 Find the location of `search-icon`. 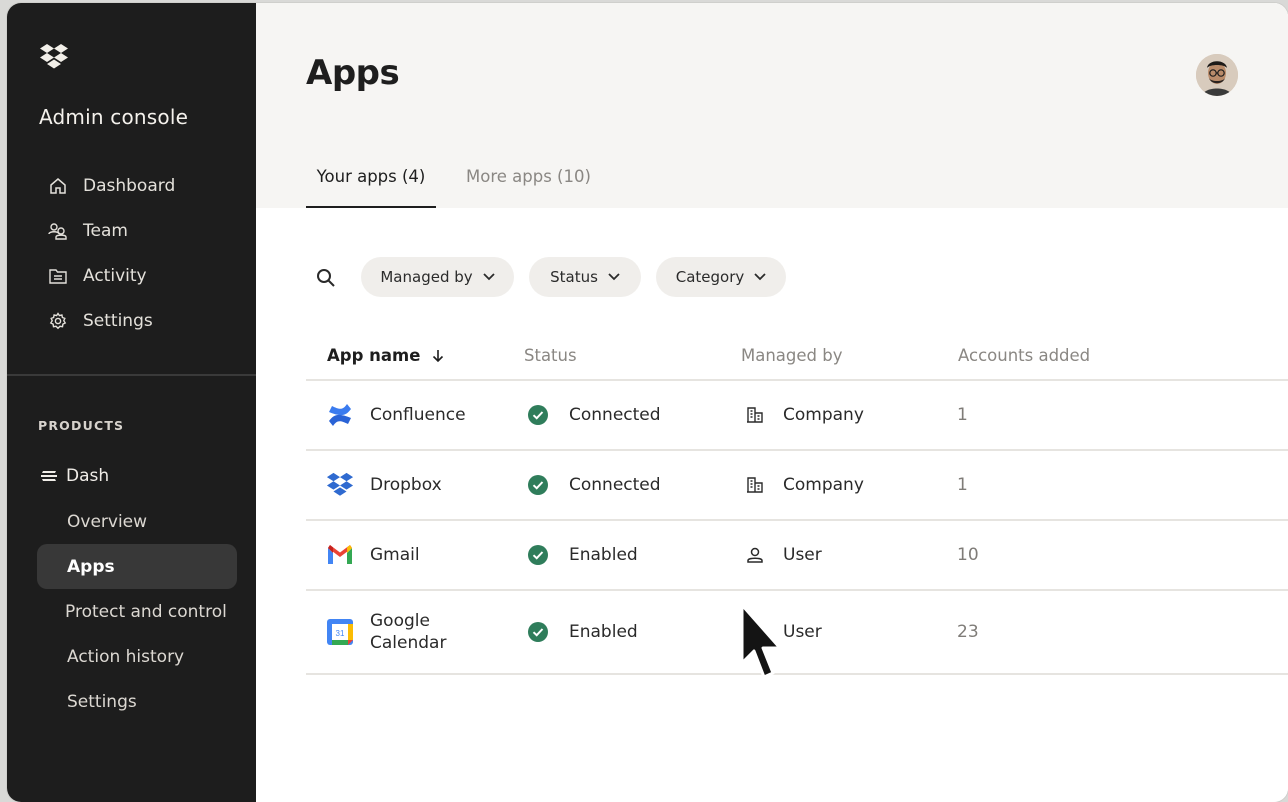

search-icon is located at coordinates (326, 278).